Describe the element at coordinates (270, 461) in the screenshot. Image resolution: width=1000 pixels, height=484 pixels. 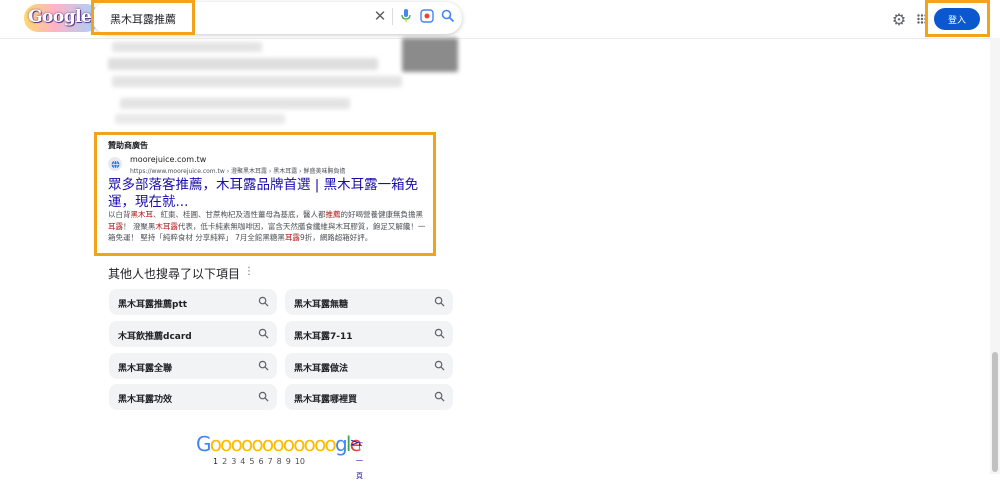
I see `page-link: 7` at that location.